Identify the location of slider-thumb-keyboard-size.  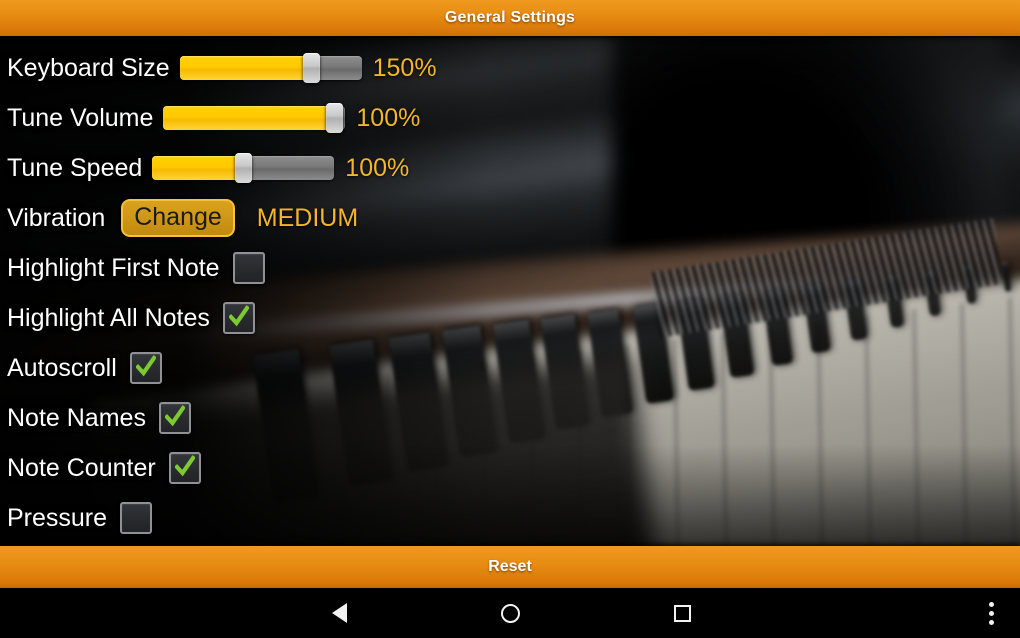
(311, 68).